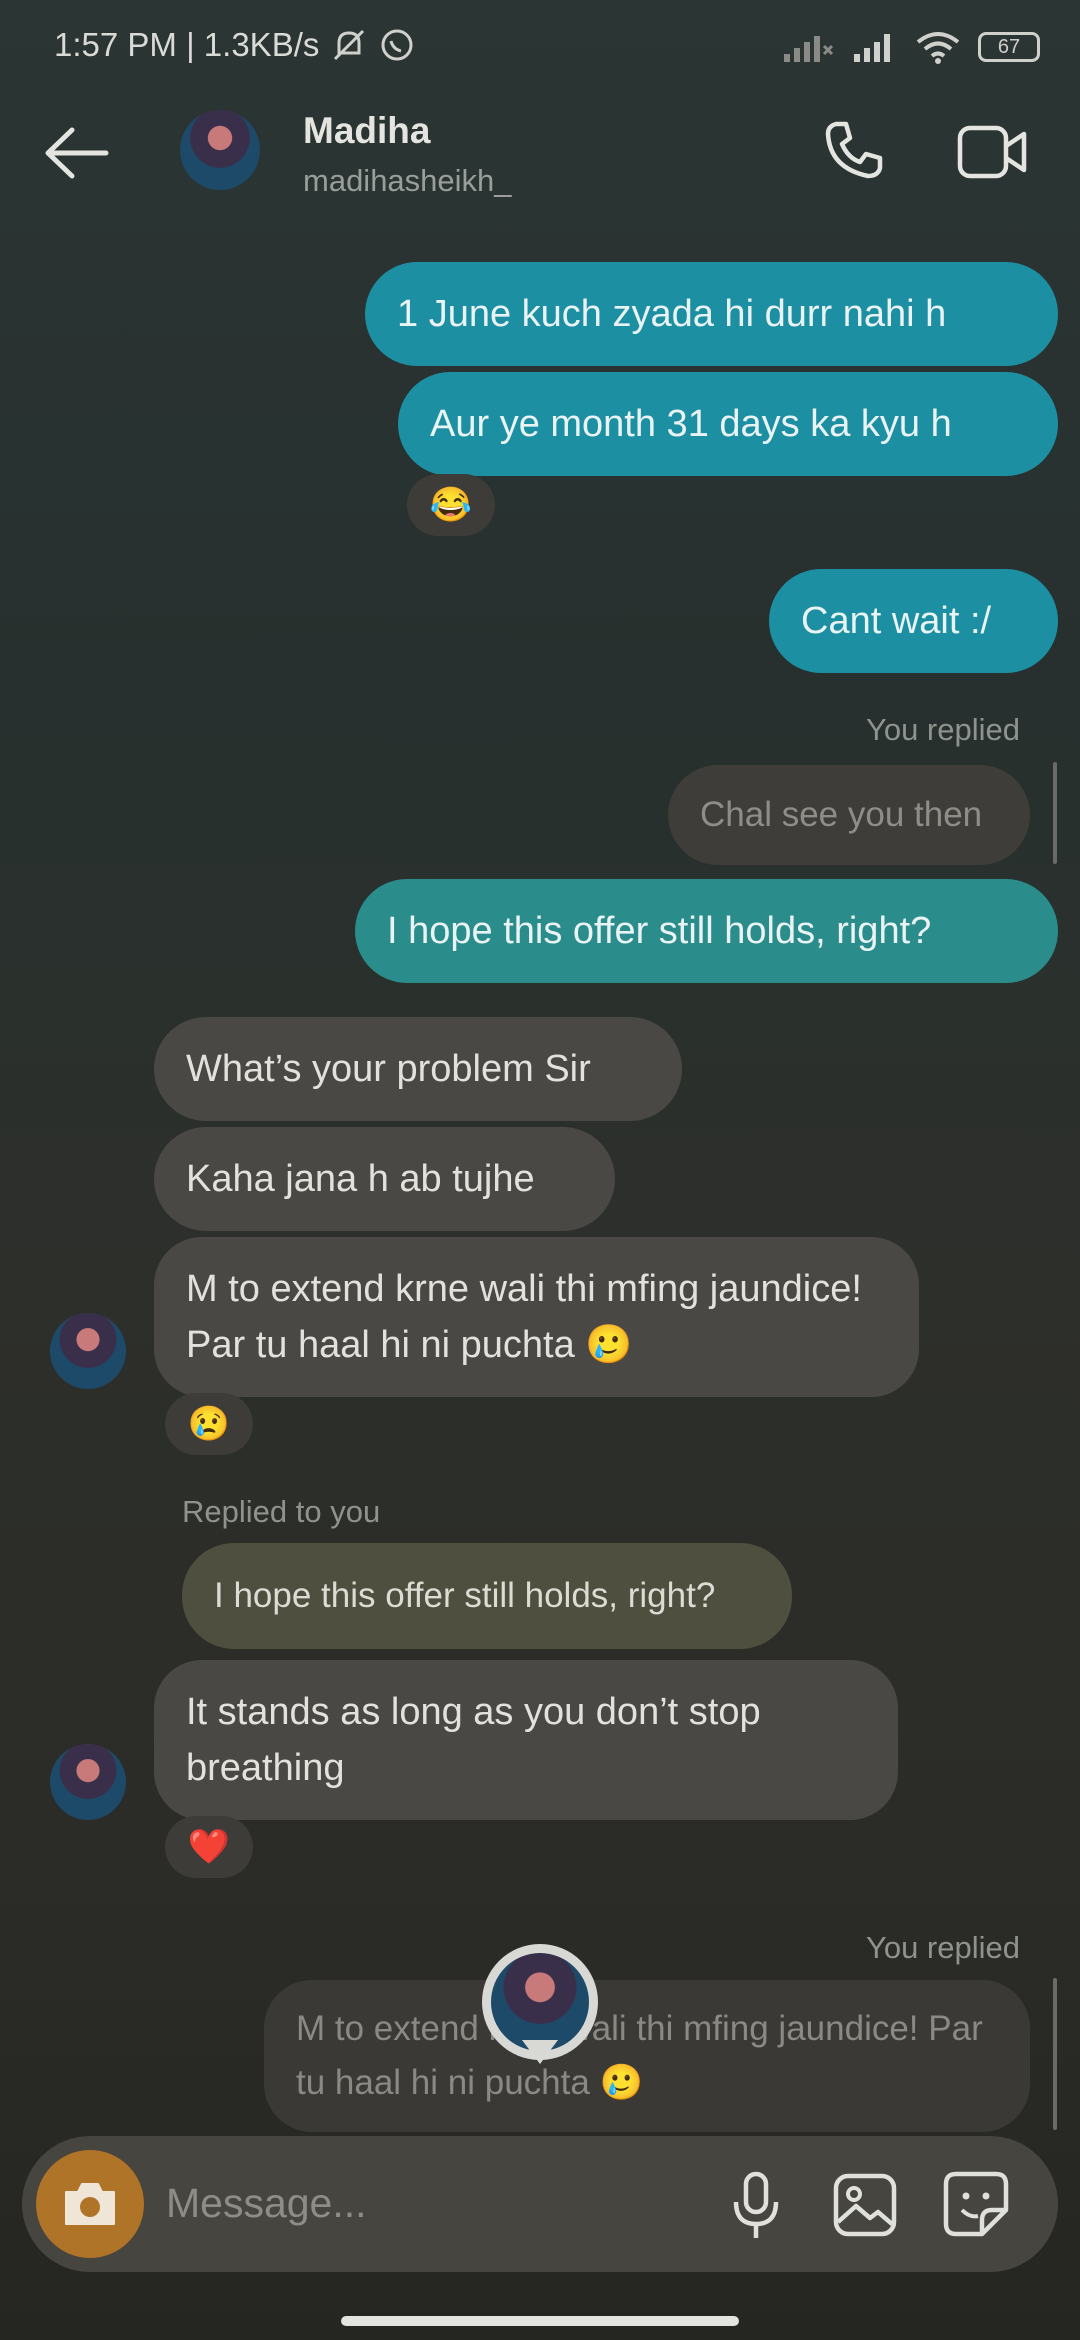 The height and width of the screenshot is (2340, 1080). Describe the element at coordinates (728, 424) in the screenshot. I see `outgoing-message: Aur ye month 31 days ka kyu h` at that location.